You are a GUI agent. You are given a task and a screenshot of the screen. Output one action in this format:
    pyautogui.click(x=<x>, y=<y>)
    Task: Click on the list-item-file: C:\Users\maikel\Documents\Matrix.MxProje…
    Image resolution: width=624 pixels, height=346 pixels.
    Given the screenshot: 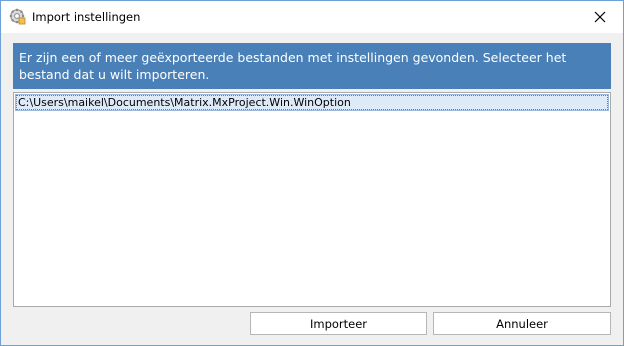 What is the action you would take?
    pyautogui.click(x=312, y=102)
    